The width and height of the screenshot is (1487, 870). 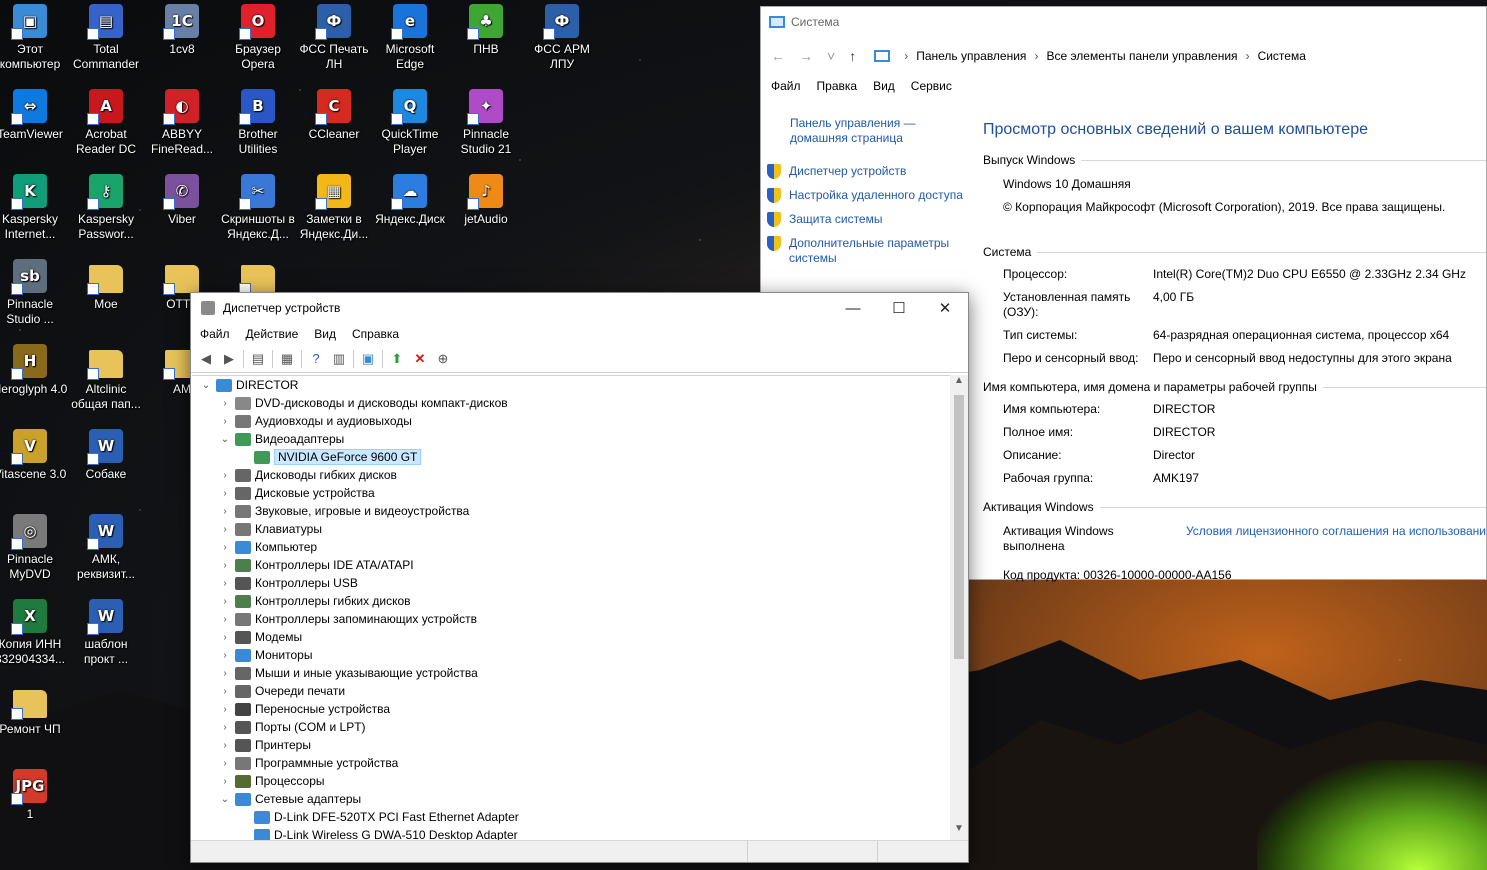 What do you see at coordinates (869, 171) in the screenshot?
I see `sidebar-link-device-manager: Диспетчер устройств` at bounding box center [869, 171].